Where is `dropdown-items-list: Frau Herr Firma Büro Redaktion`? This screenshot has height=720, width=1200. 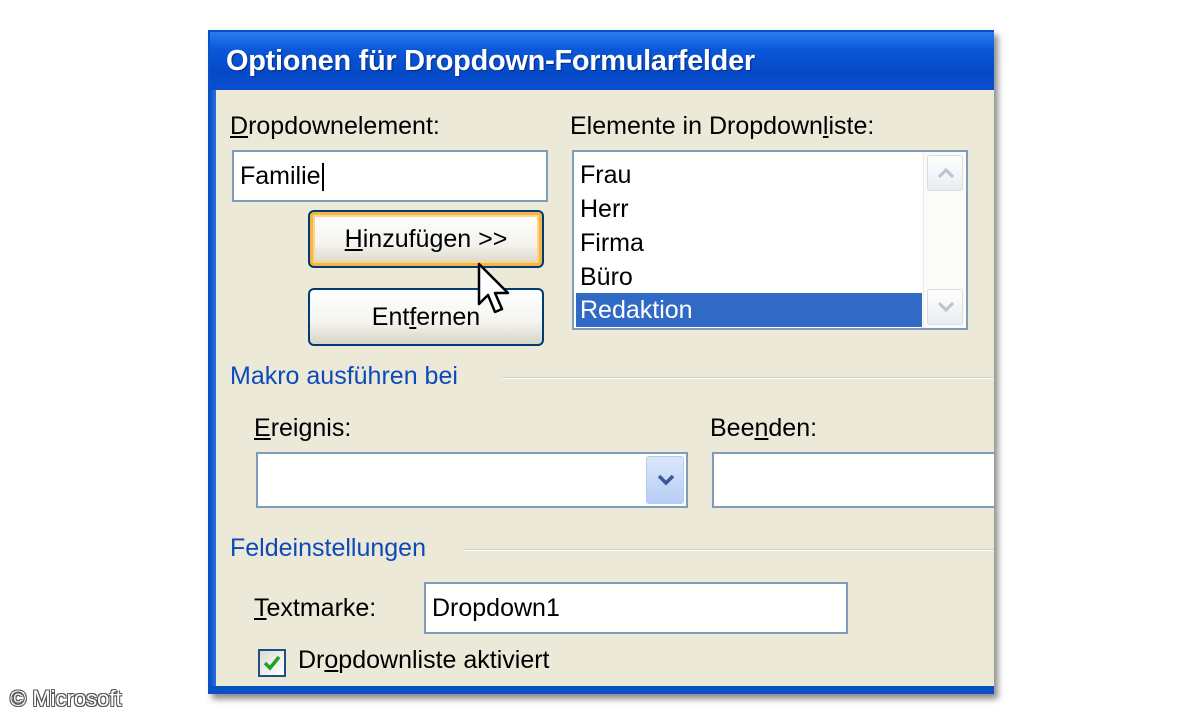
dropdown-items-list: Frau Herr Firma Büro Redaktion is located at coordinates (770, 240).